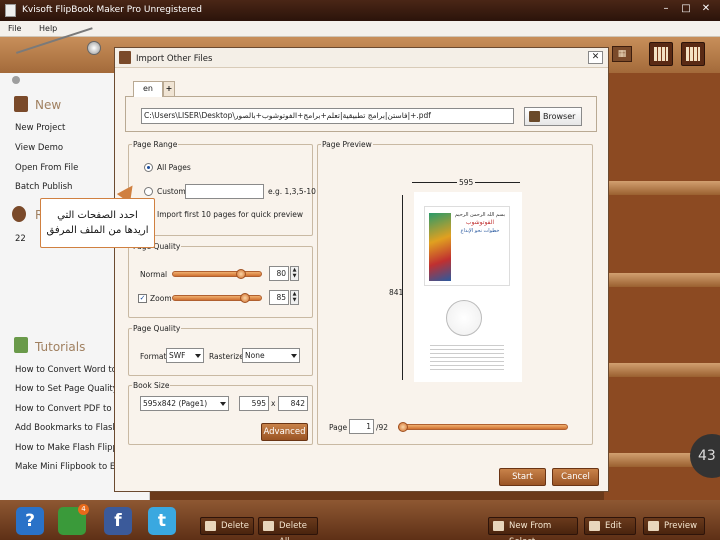 The height and width of the screenshot is (540, 720). Describe the element at coordinates (171, 191) in the screenshot. I see `custom-label: Custom` at that location.